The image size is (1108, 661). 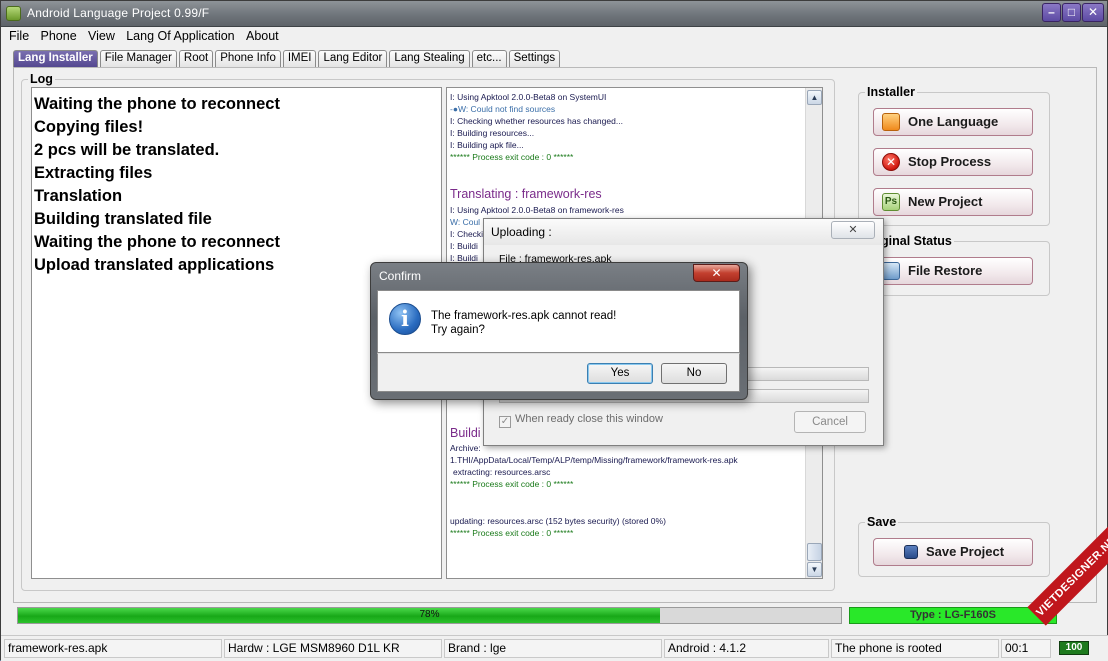 What do you see at coordinates (405, 319) in the screenshot?
I see `info-icon: i` at bounding box center [405, 319].